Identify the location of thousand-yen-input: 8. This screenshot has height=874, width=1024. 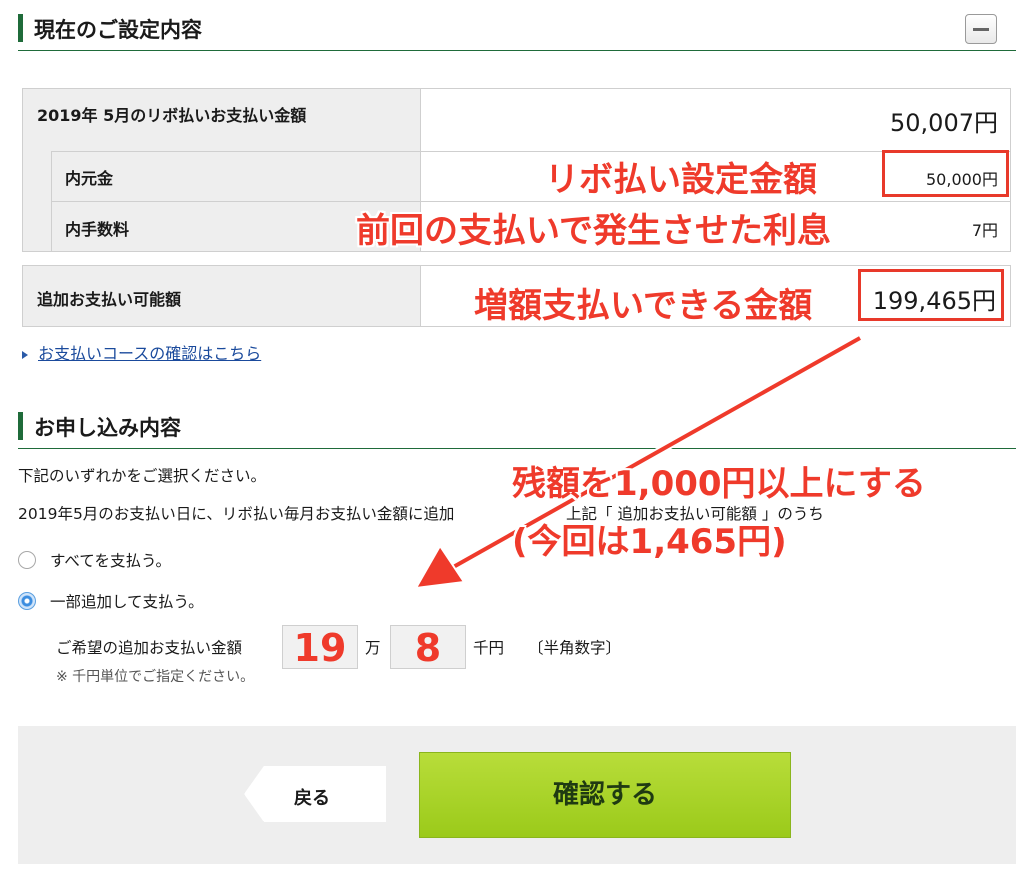
(428, 647).